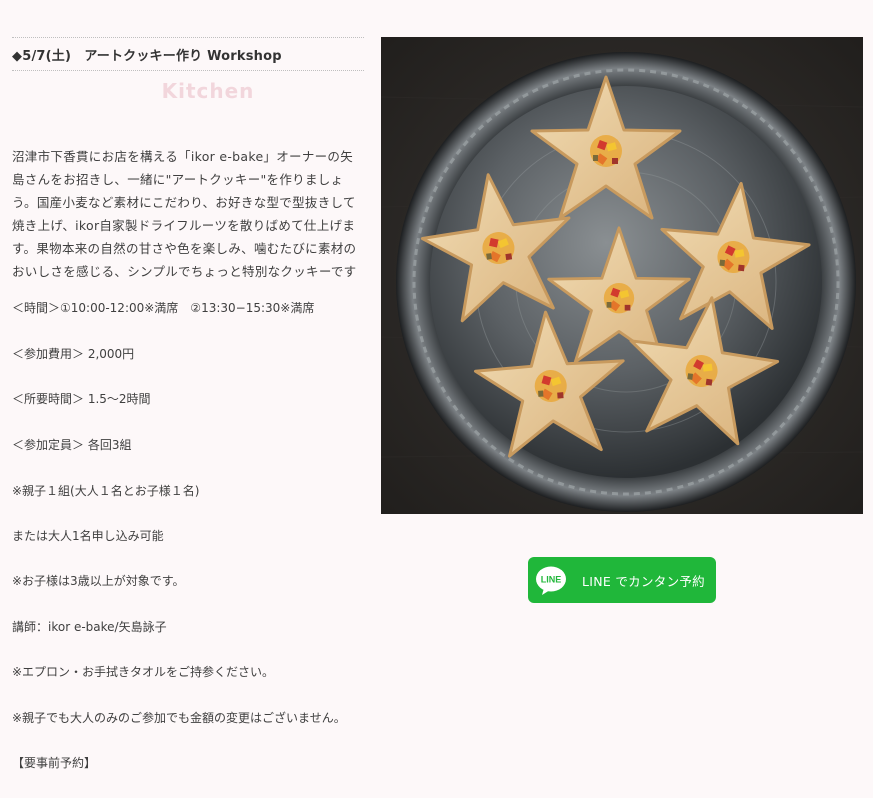 Image resolution: width=873 pixels, height=798 pixels. What do you see at coordinates (643, 581) in the screenshot?
I see `line-button-label: LINE でカンタン予約` at bounding box center [643, 581].